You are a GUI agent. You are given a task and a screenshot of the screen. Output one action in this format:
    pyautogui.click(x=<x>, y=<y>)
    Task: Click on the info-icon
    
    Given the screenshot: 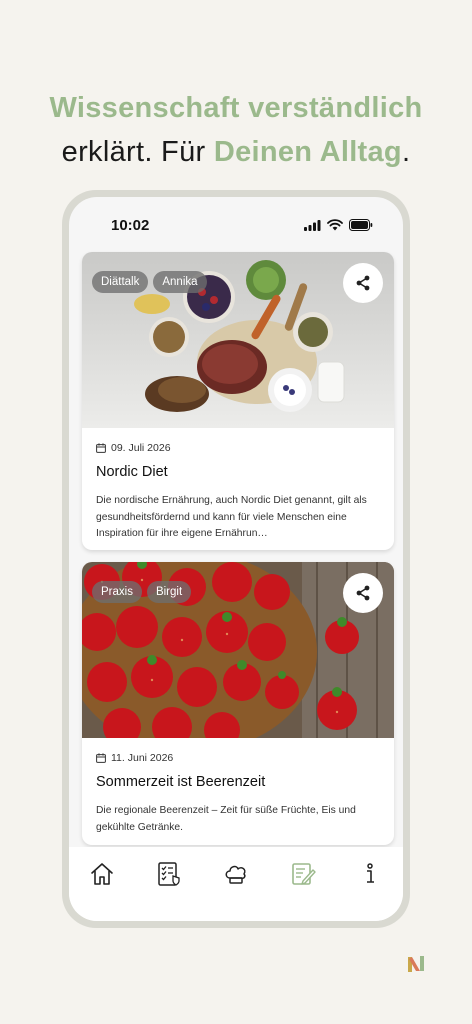 What is the action you would take?
    pyautogui.click(x=370, y=873)
    